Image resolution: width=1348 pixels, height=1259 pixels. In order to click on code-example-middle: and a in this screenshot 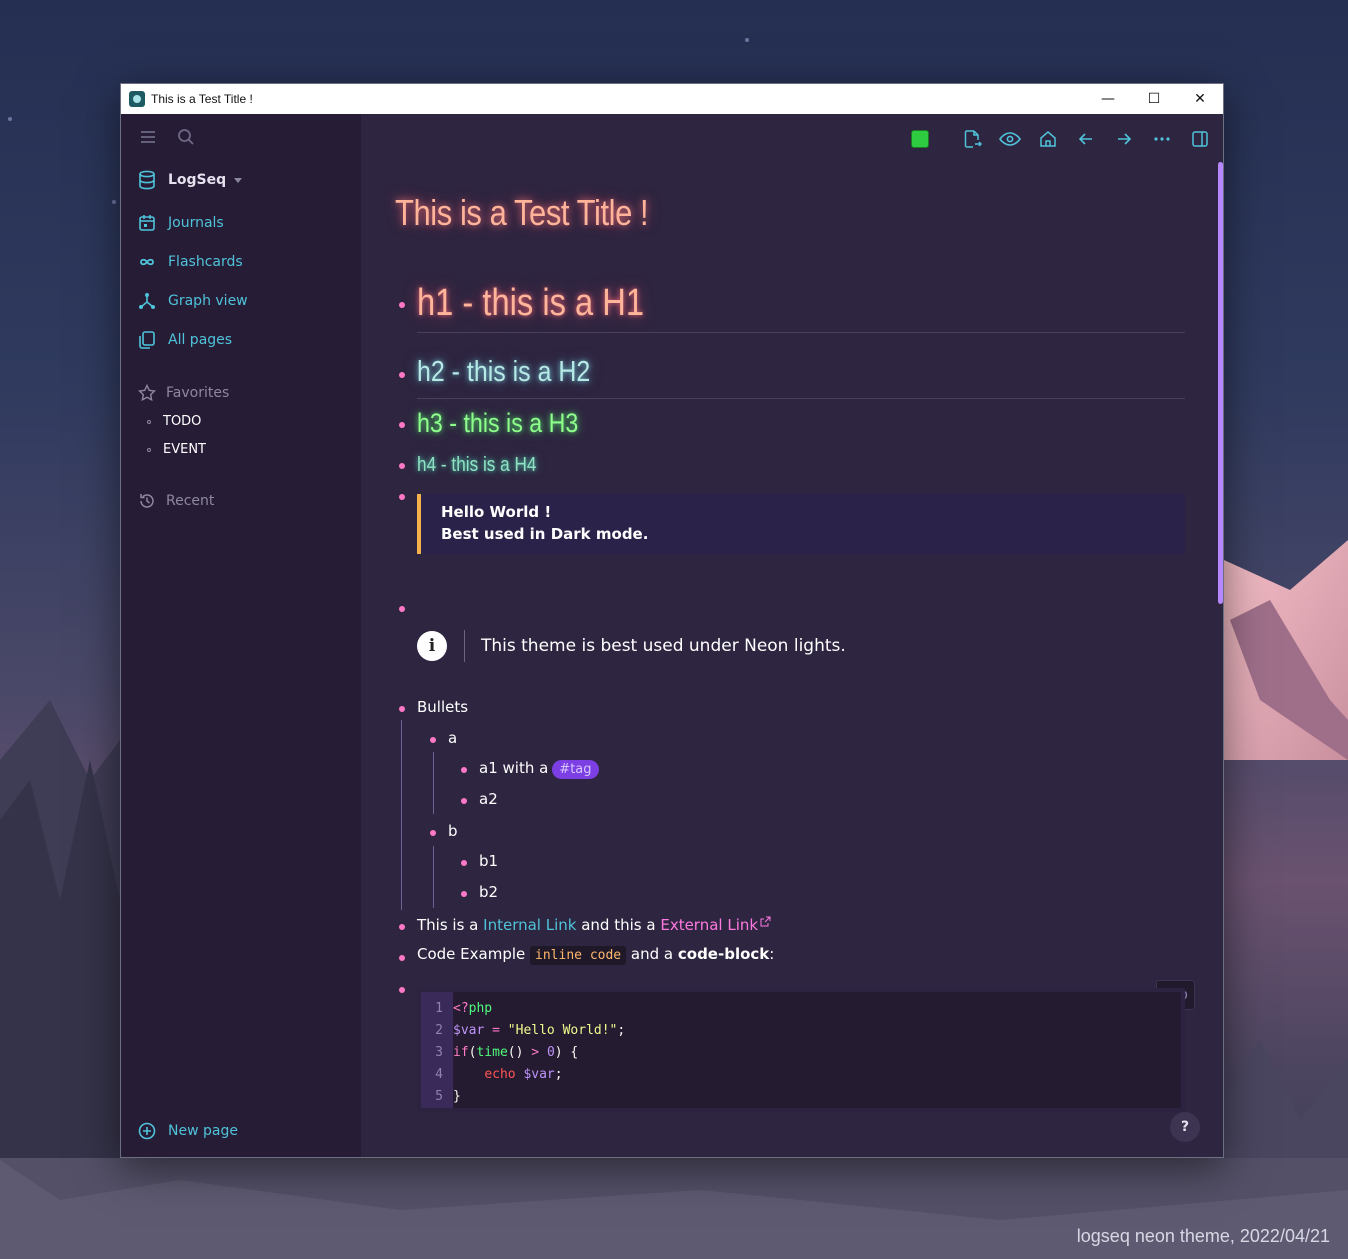, I will do `click(652, 954)`.